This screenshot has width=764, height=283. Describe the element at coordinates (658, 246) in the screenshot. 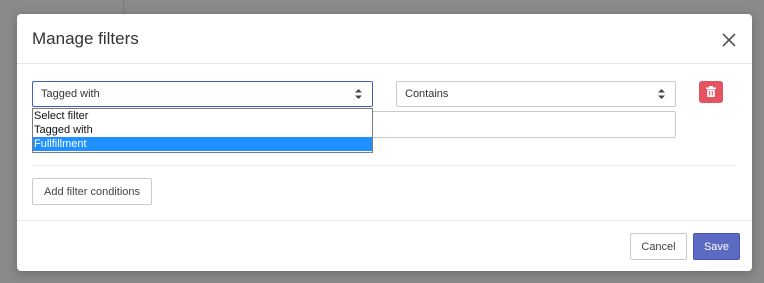

I see `cancel-button: Cancel` at that location.